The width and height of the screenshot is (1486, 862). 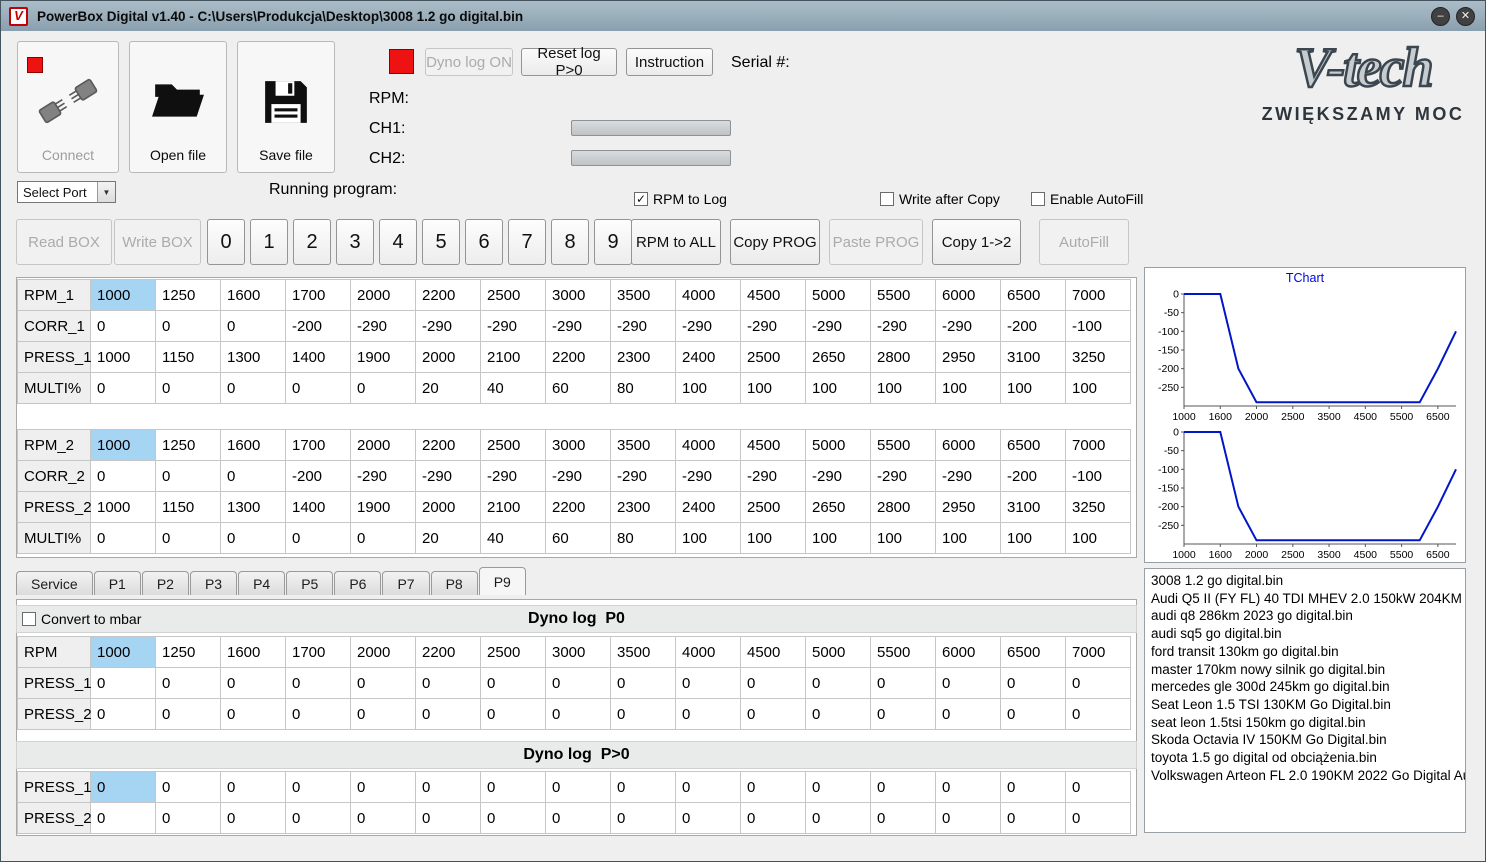 I want to click on tab-p6: P6, so click(x=358, y=583).